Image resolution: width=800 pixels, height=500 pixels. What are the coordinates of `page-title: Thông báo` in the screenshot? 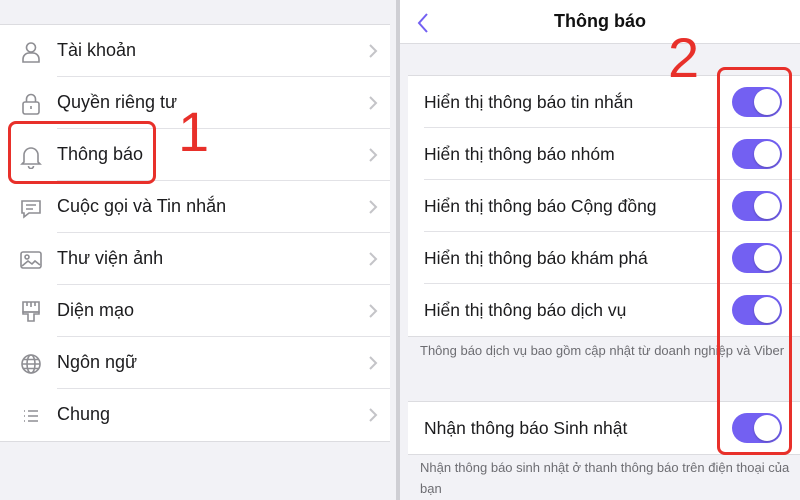 It's located at (600, 21).